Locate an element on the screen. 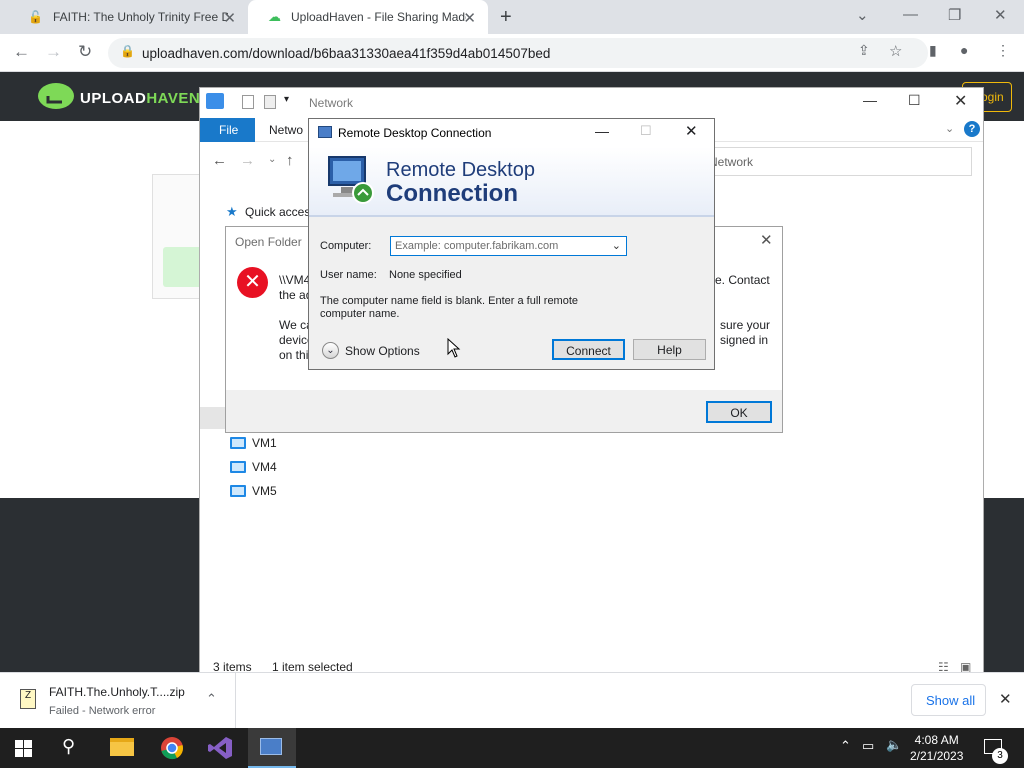  help-icon: ? is located at coordinates (972, 129).